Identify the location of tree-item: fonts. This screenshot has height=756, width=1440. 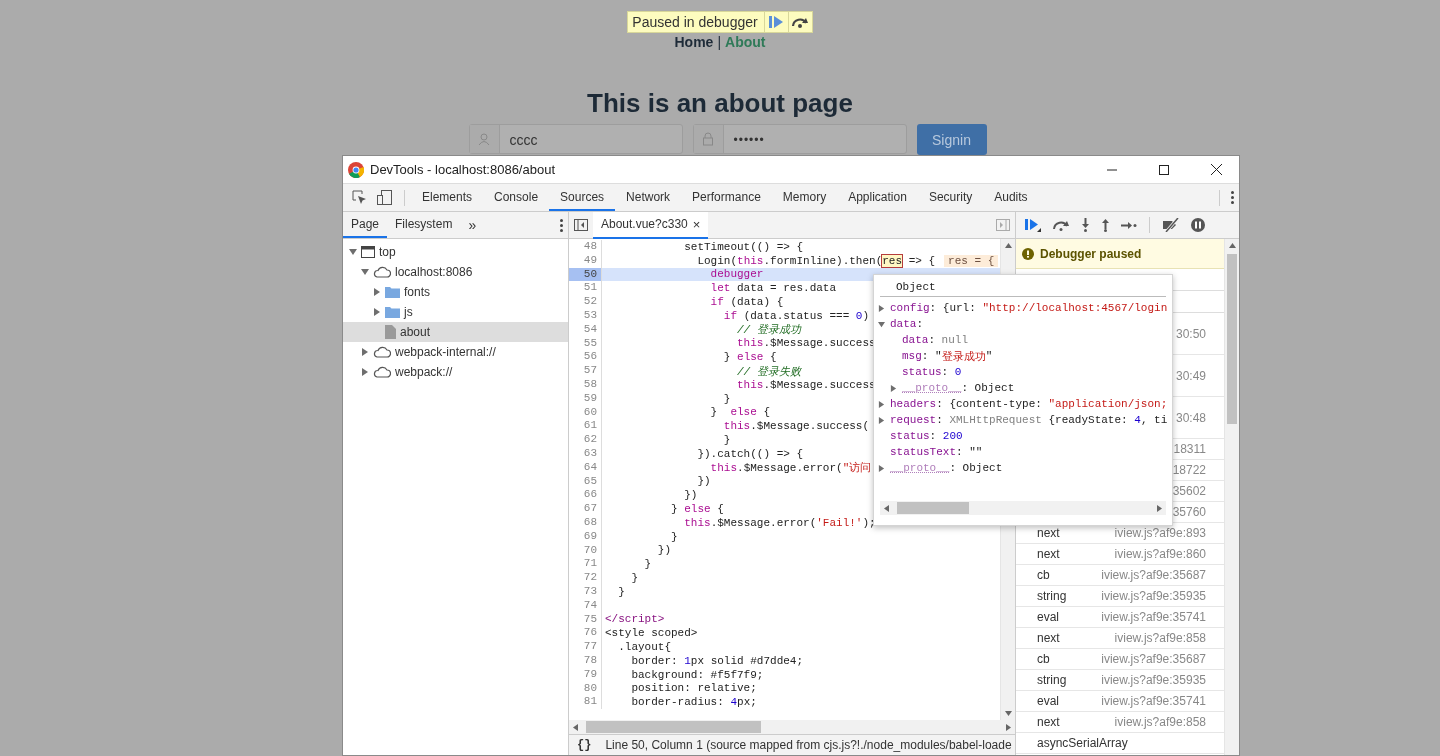
(455, 292).